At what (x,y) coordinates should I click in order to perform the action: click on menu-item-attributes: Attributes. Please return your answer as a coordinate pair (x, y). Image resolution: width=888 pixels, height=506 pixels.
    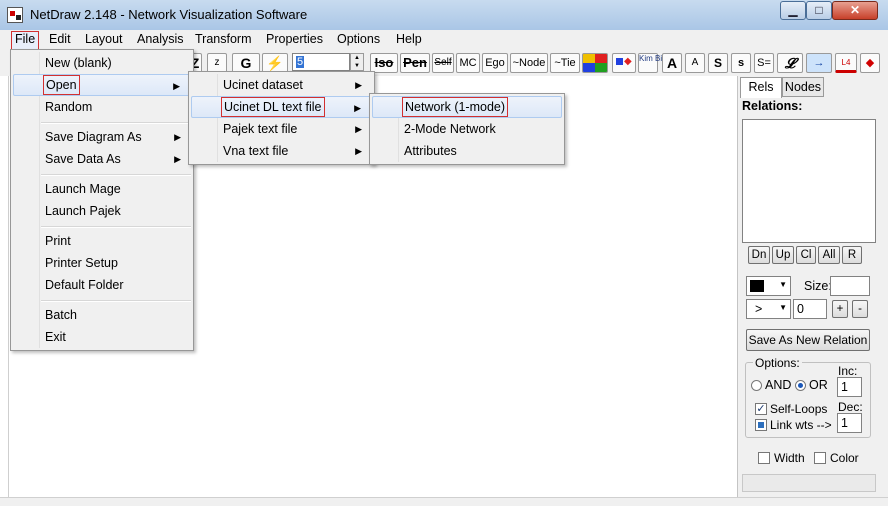
    Looking at the image, I should click on (467, 151).